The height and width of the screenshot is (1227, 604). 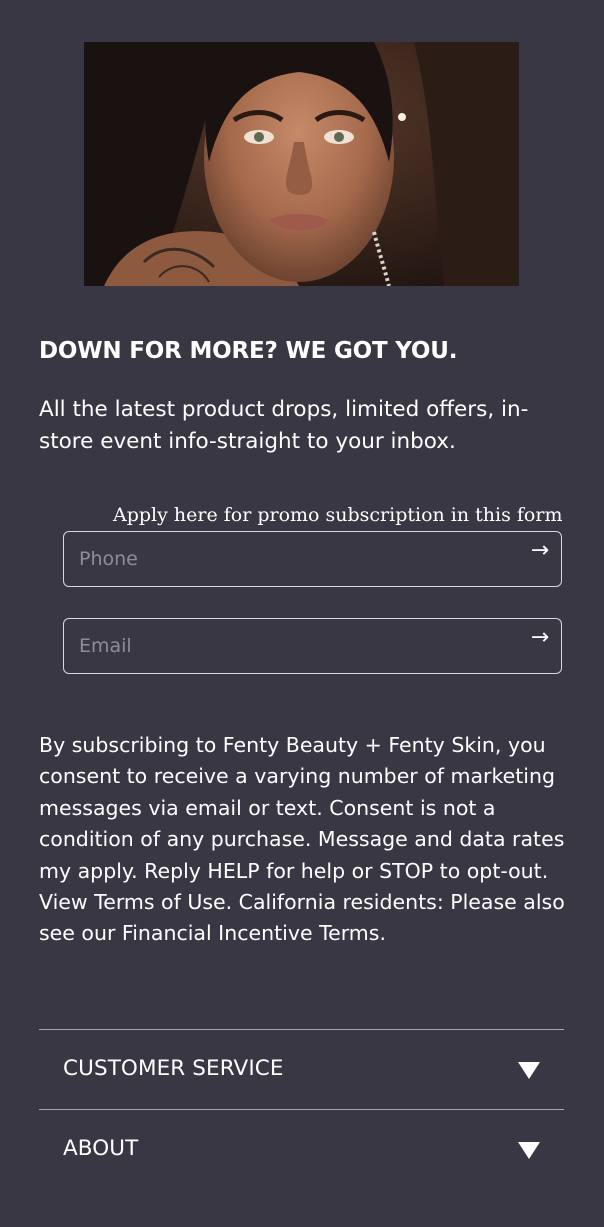 I want to click on accordion-label: CUSTOMER SERVICE, so click(x=173, y=1068).